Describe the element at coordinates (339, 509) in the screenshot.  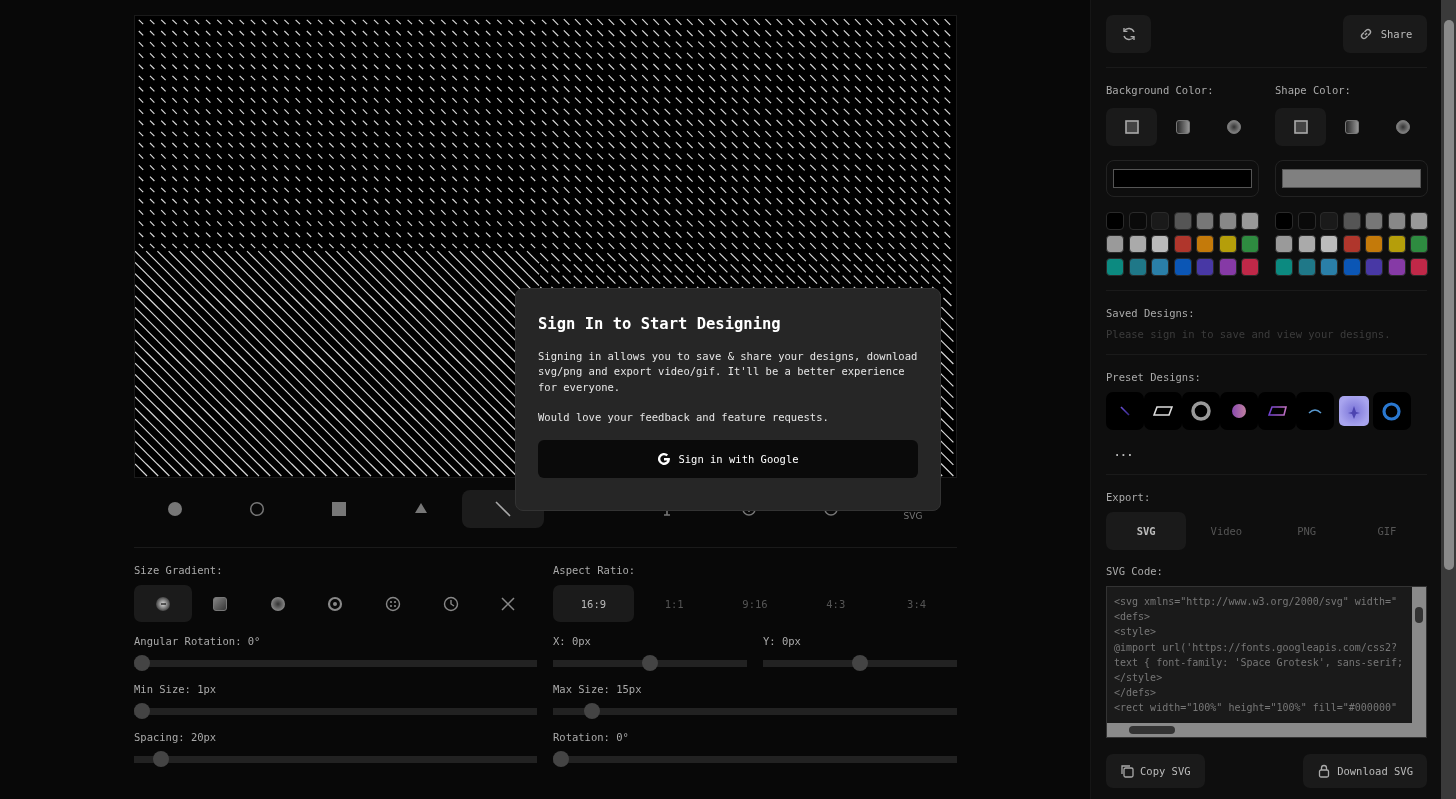
I see `square-icon` at that location.